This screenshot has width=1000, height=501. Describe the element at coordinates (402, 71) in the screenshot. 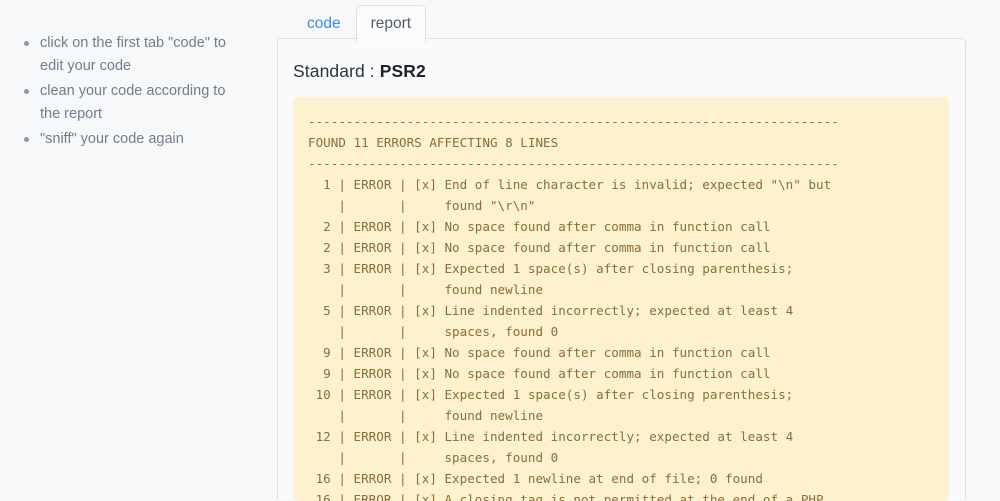

I see `standard-value: PSR2` at that location.